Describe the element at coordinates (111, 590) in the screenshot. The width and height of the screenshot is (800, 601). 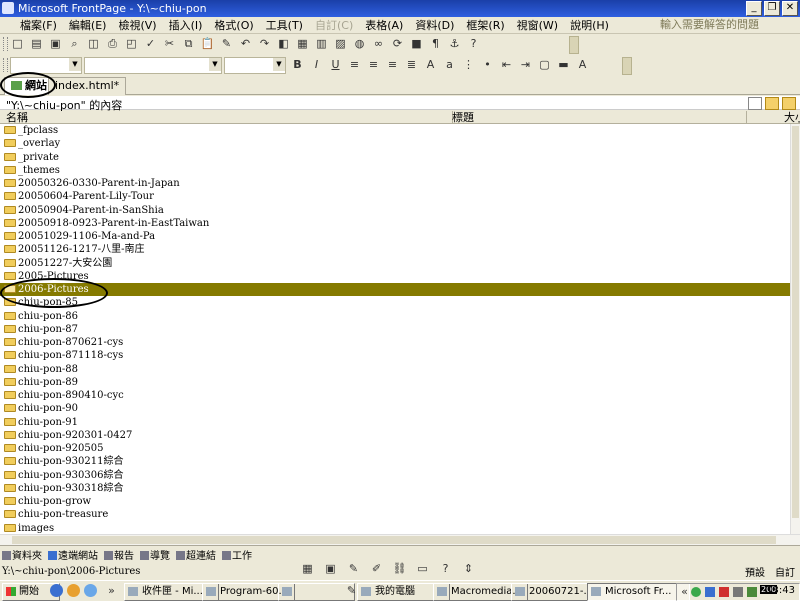
I see `chevron-right-icon: »` at that location.